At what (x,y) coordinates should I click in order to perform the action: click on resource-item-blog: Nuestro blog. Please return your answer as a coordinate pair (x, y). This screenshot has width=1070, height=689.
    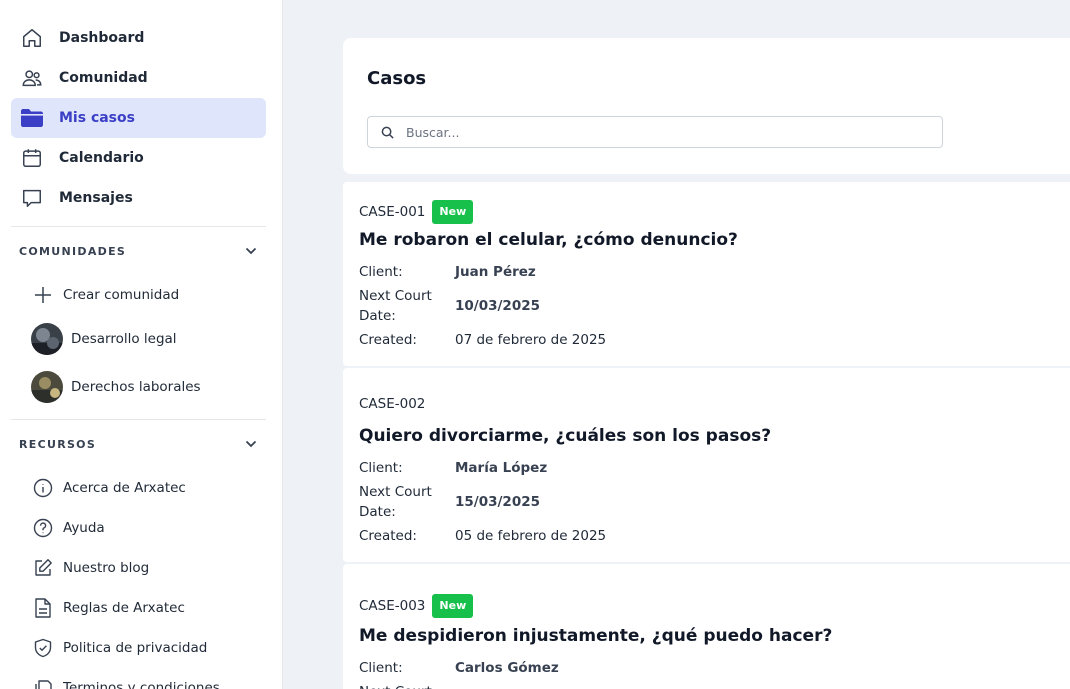
    Looking at the image, I should click on (90, 568).